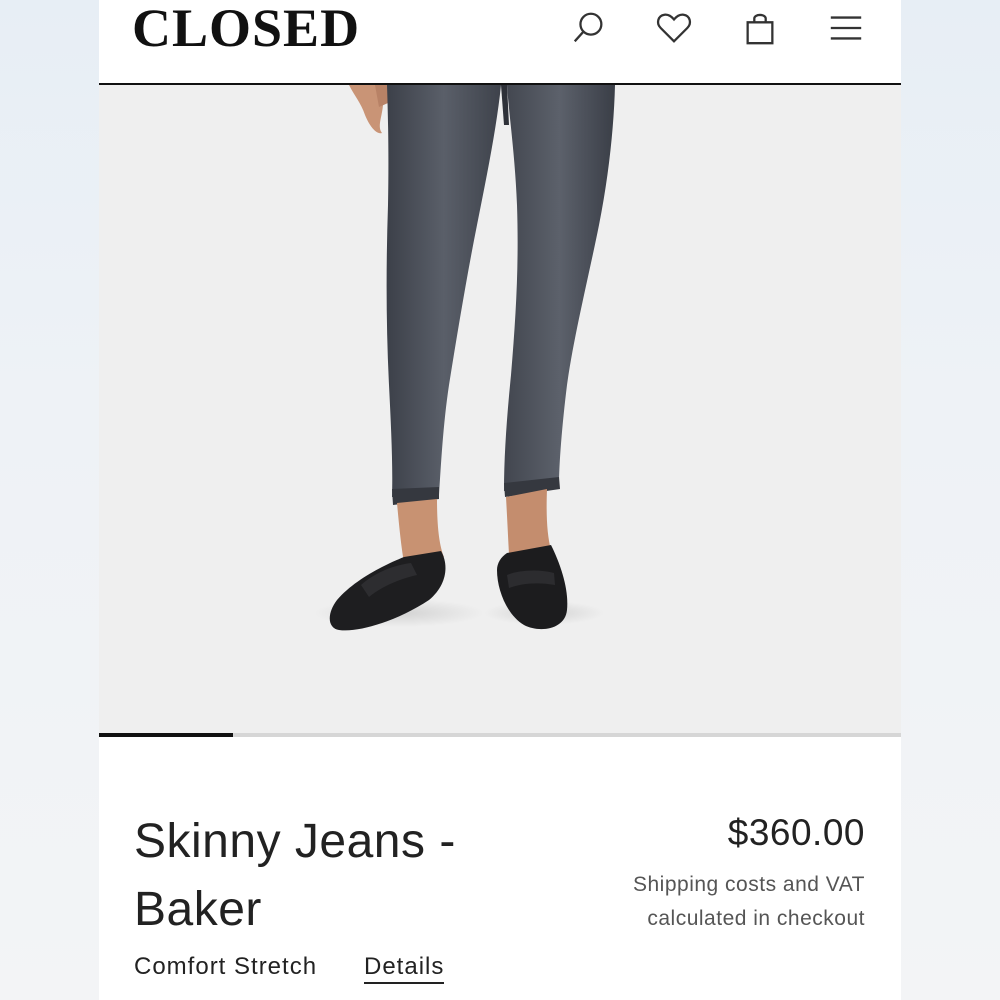  What do you see at coordinates (404, 968) in the screenshot?
I see `details-link: Details` at bounding box center [404, 968].